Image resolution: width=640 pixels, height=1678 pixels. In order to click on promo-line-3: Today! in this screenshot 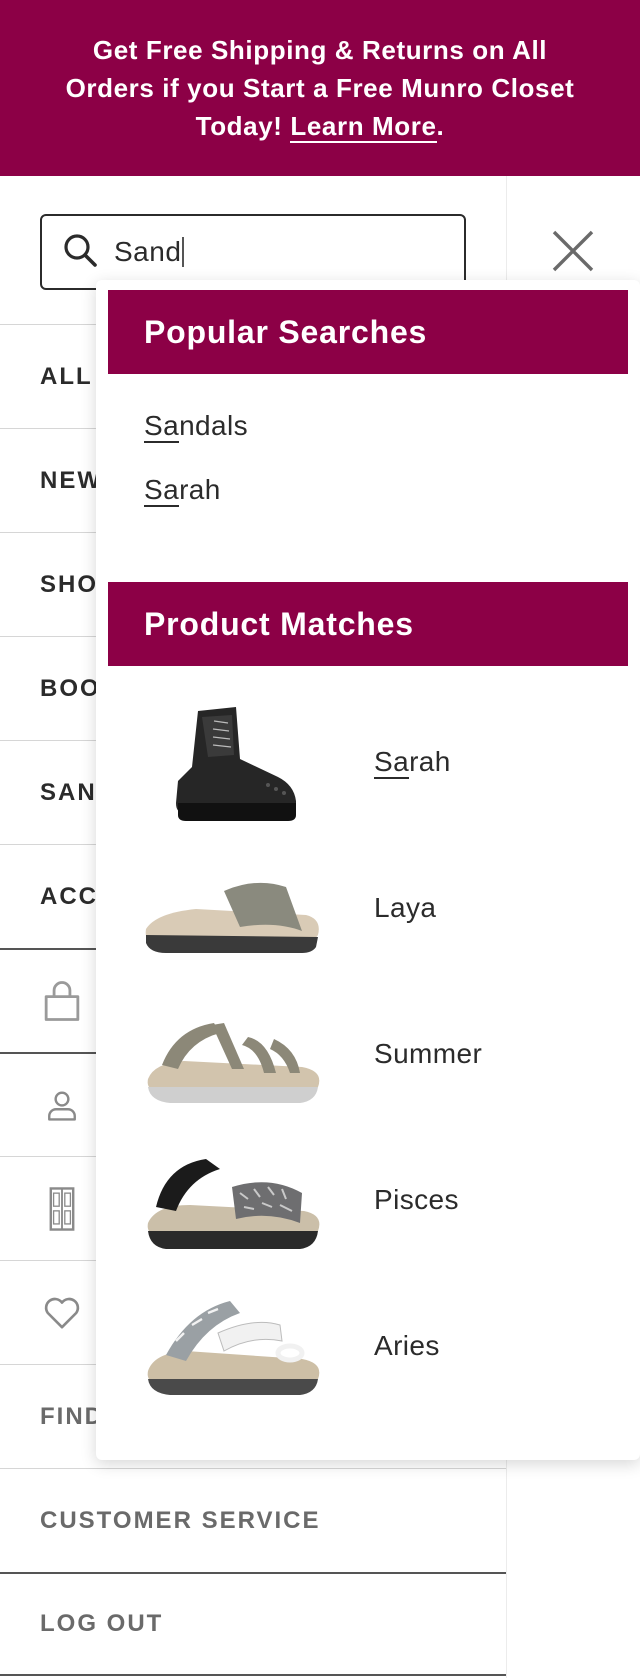, I will do `click(239, 126)`.